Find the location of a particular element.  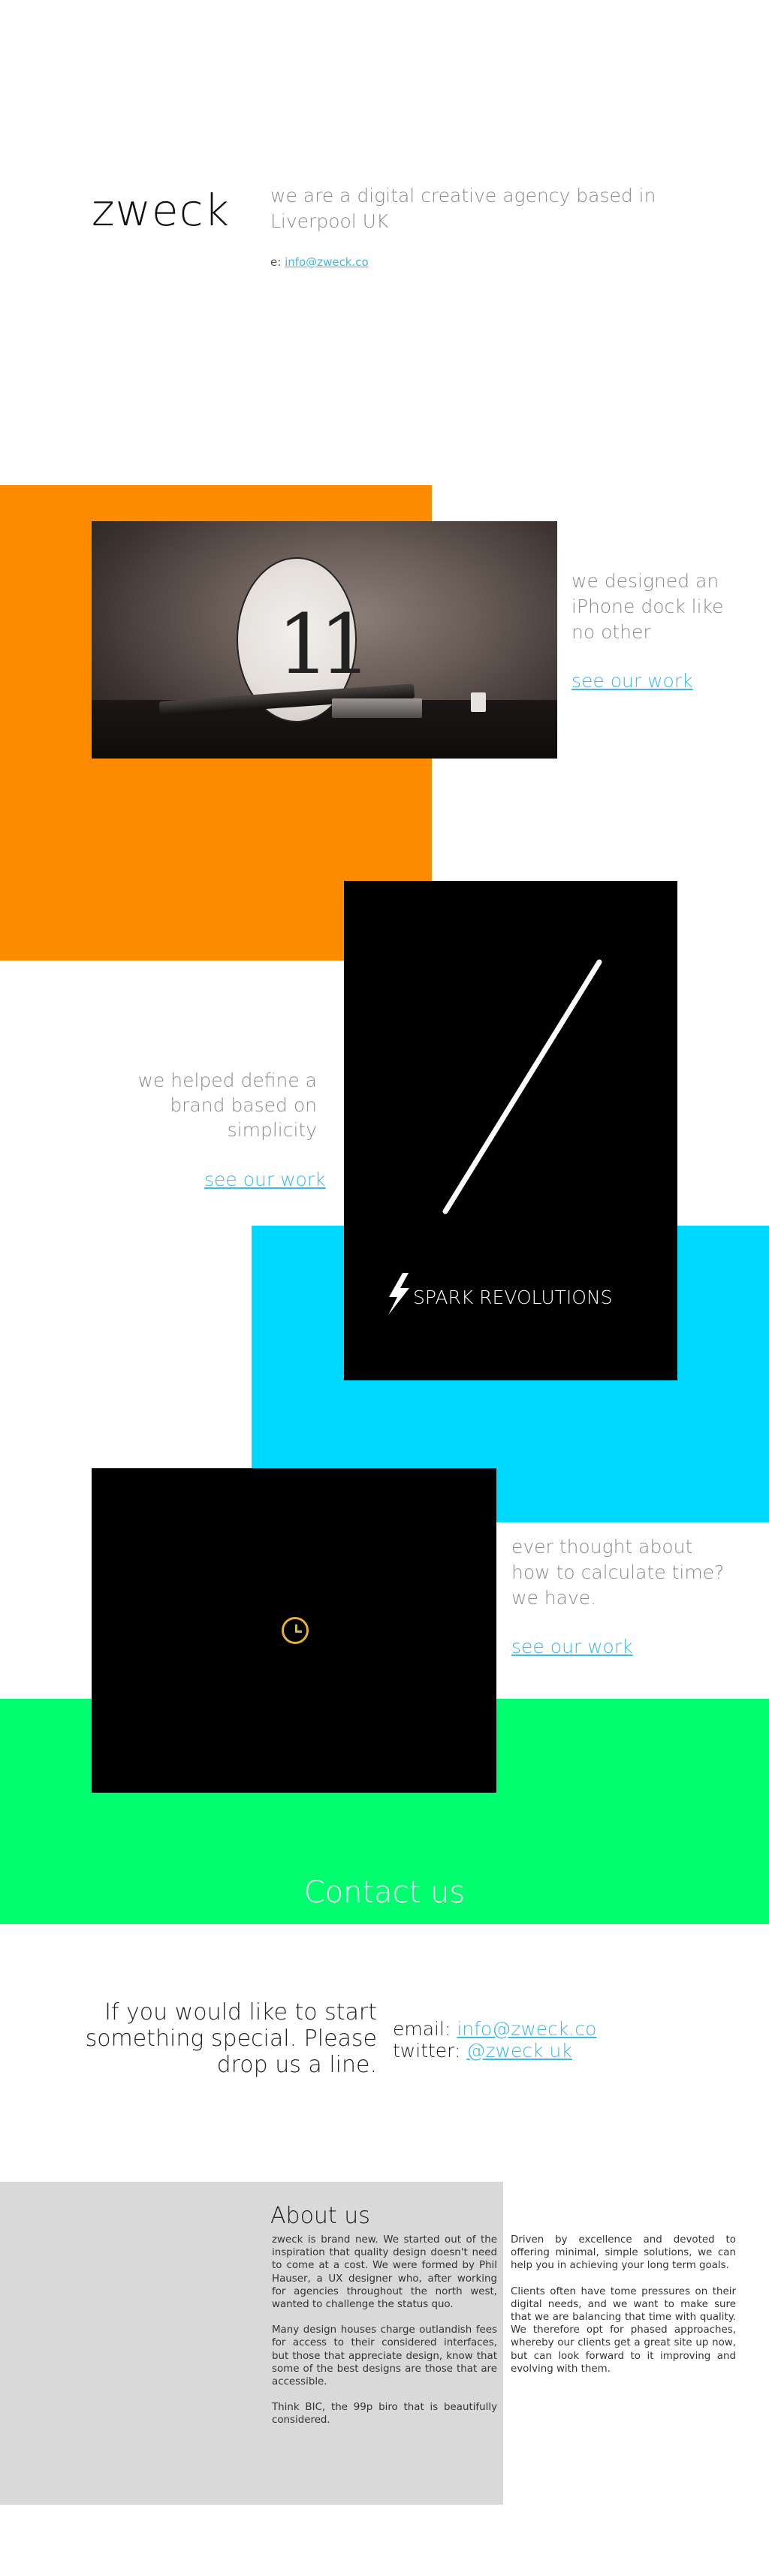

site-logo: zweck is located at coordinates (161, 210).